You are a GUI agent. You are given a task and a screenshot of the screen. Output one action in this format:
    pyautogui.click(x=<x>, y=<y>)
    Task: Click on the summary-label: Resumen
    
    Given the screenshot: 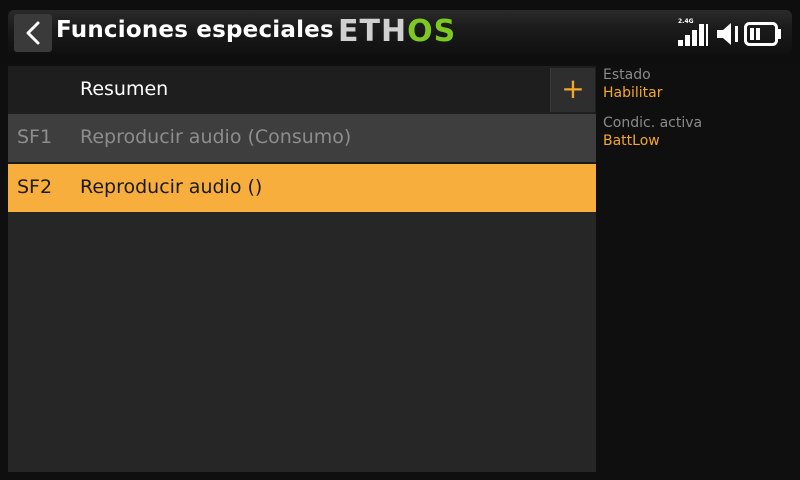 What is the action you would take?
    pyautogui.click(x=124, y=89)
    